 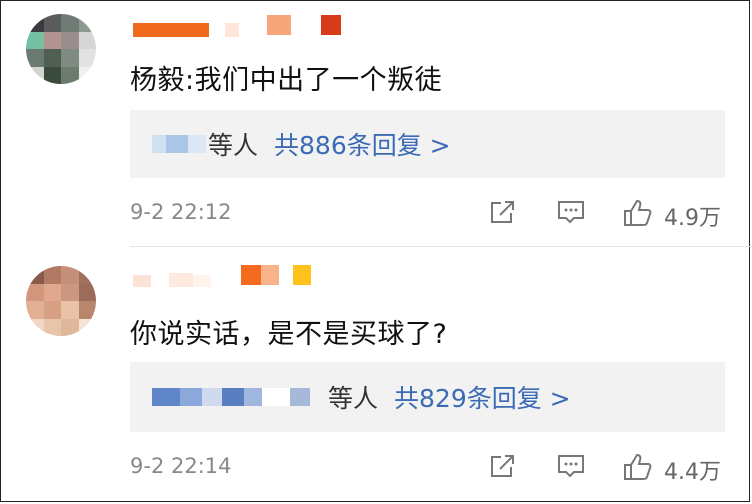 I want to click on like-count: 4.9万, so click(x=692, y=218).